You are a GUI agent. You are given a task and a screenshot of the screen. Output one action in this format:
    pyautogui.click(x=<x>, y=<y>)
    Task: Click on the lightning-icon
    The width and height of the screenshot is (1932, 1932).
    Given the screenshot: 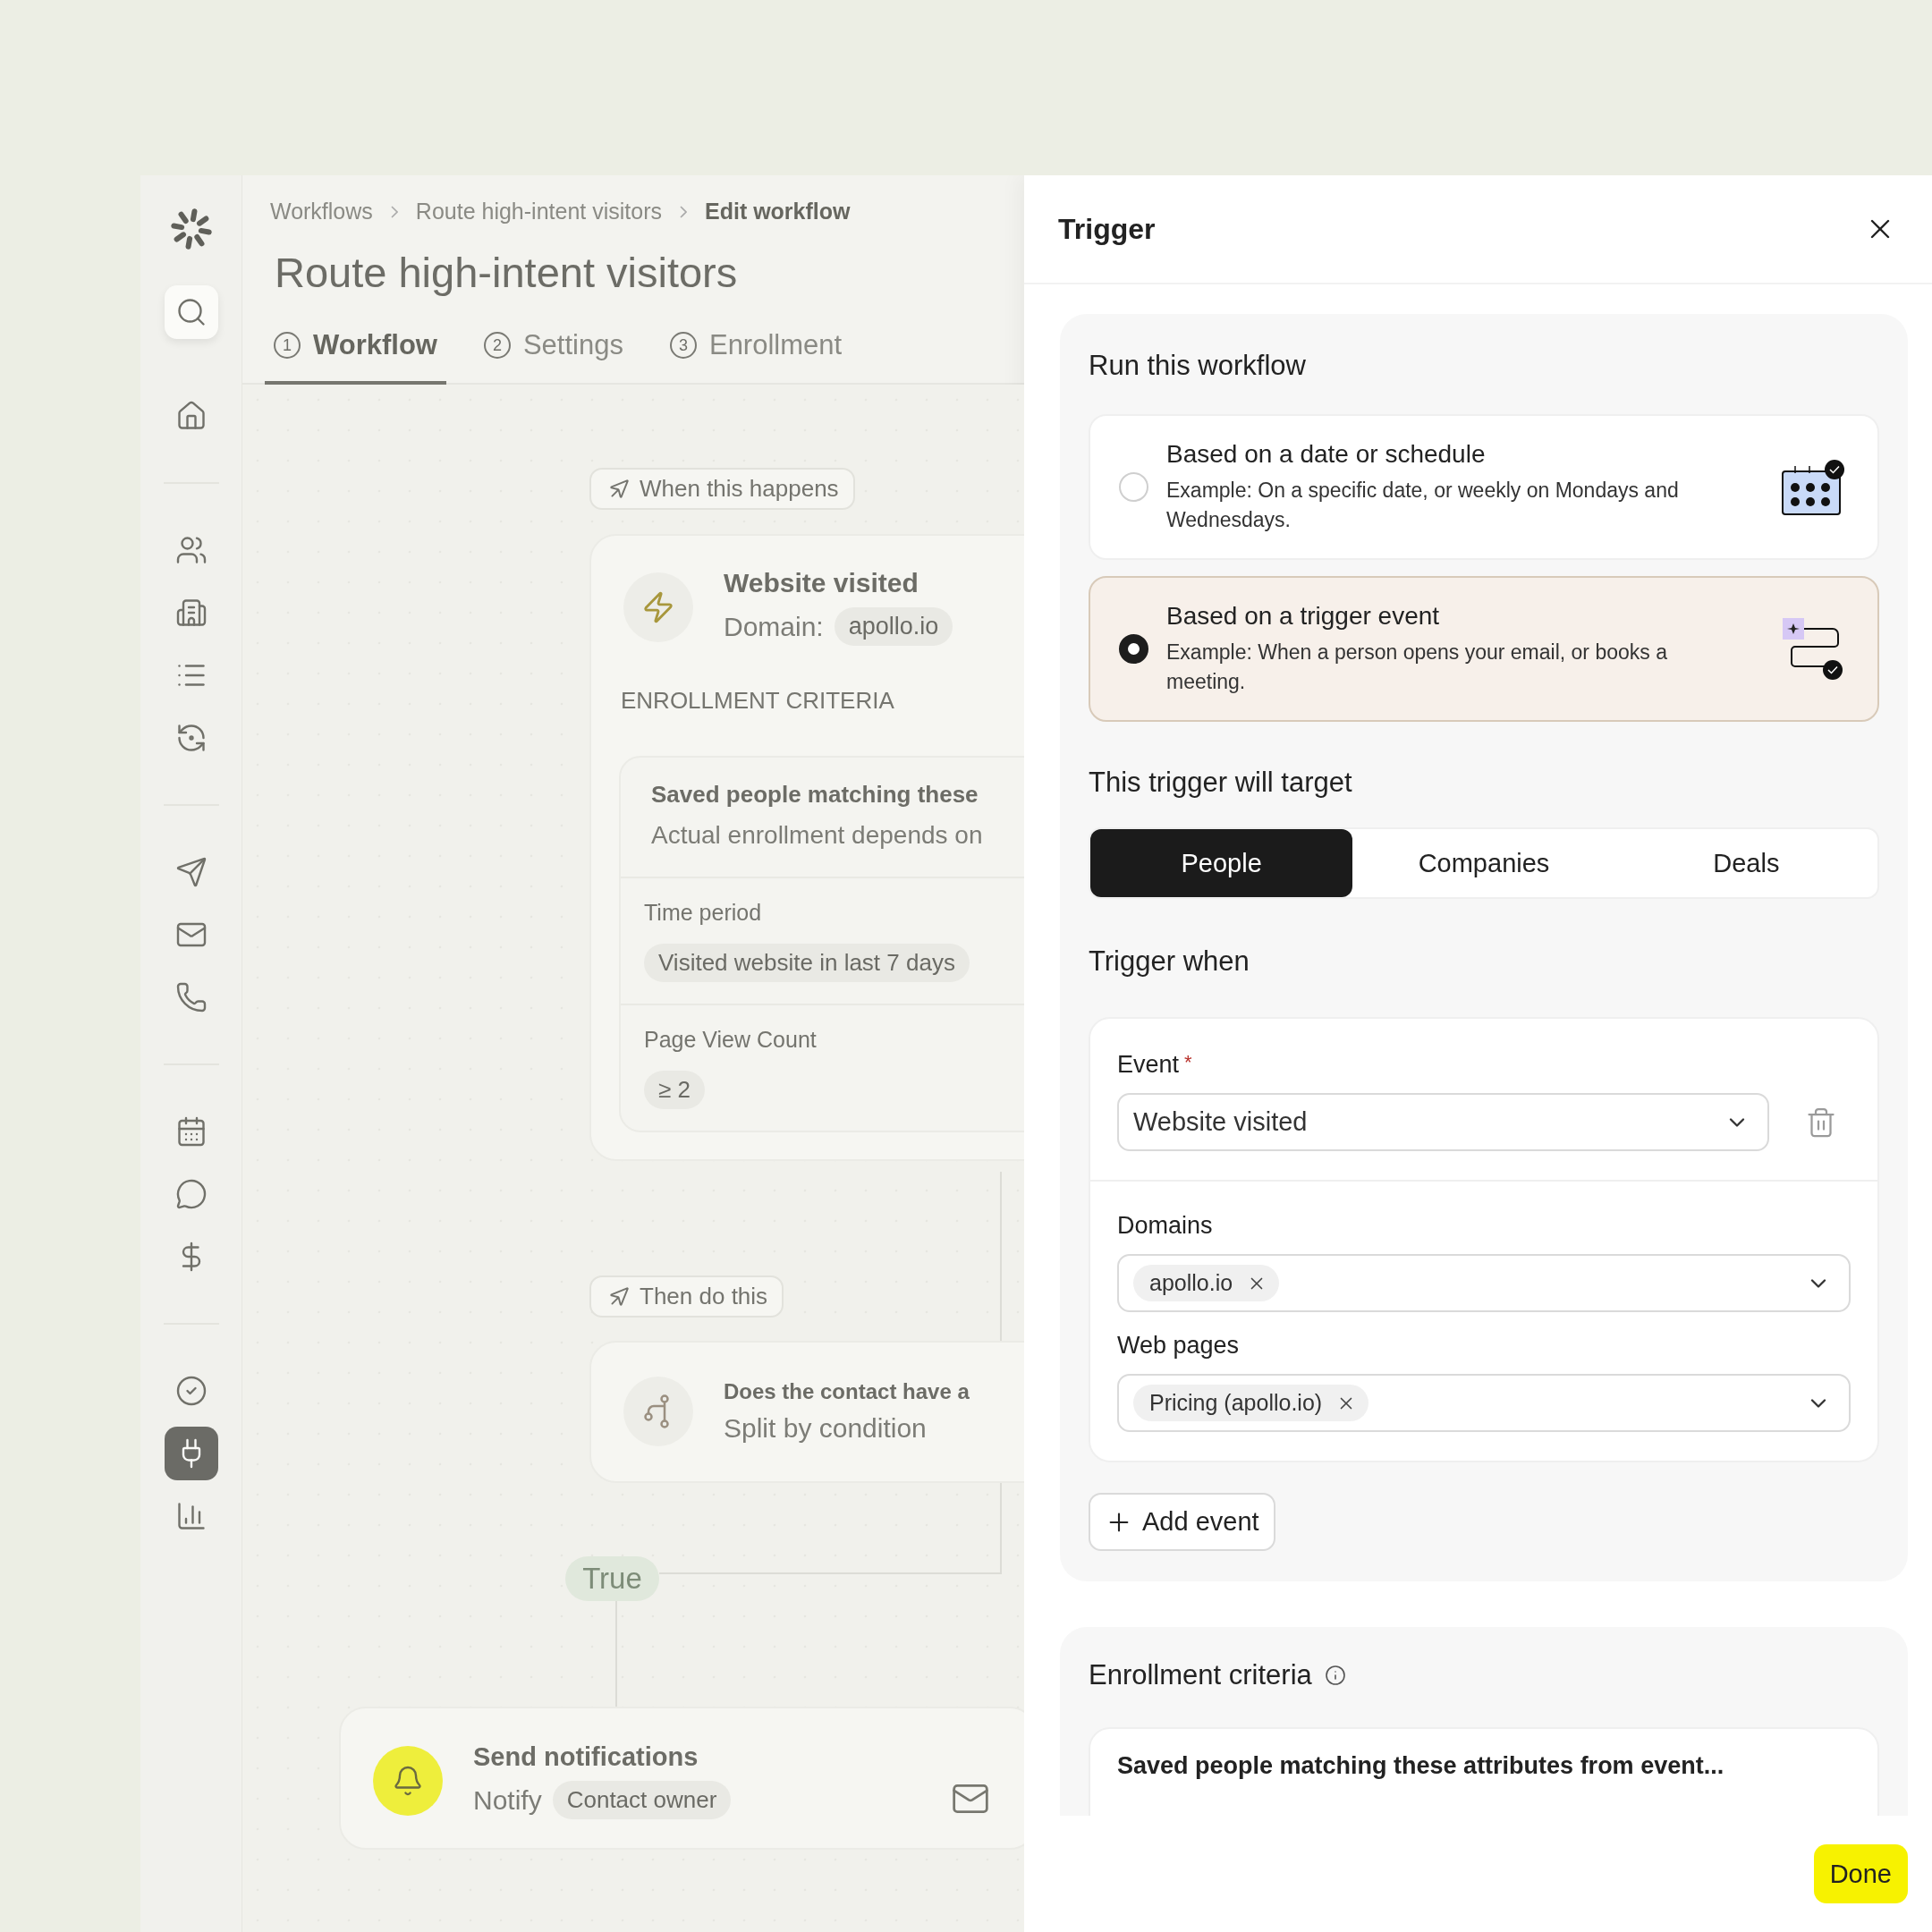 What is the action you would take?
    pyautogui.click(x=658, y=606)
    